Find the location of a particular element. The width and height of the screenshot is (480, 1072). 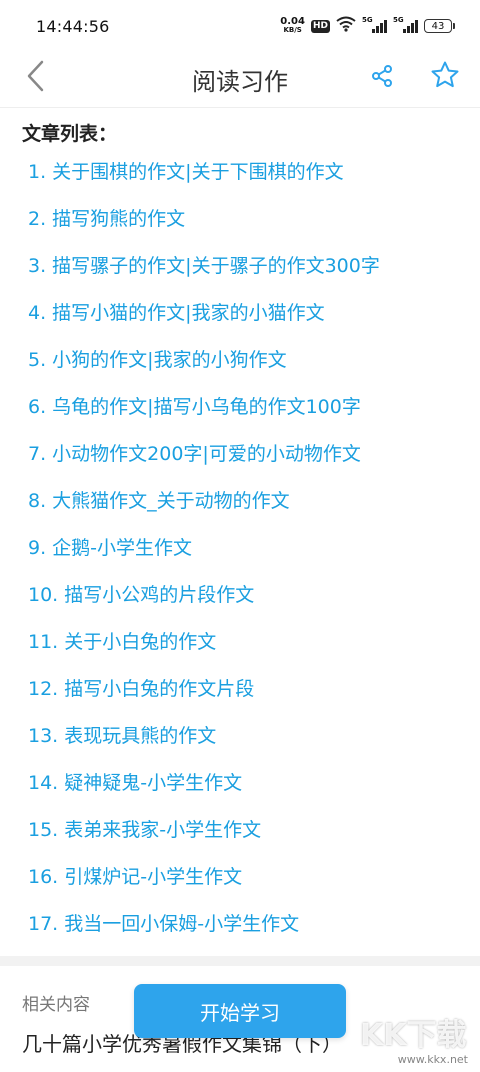

page-title: 阅读习作 is located at coordinates (240, 82).